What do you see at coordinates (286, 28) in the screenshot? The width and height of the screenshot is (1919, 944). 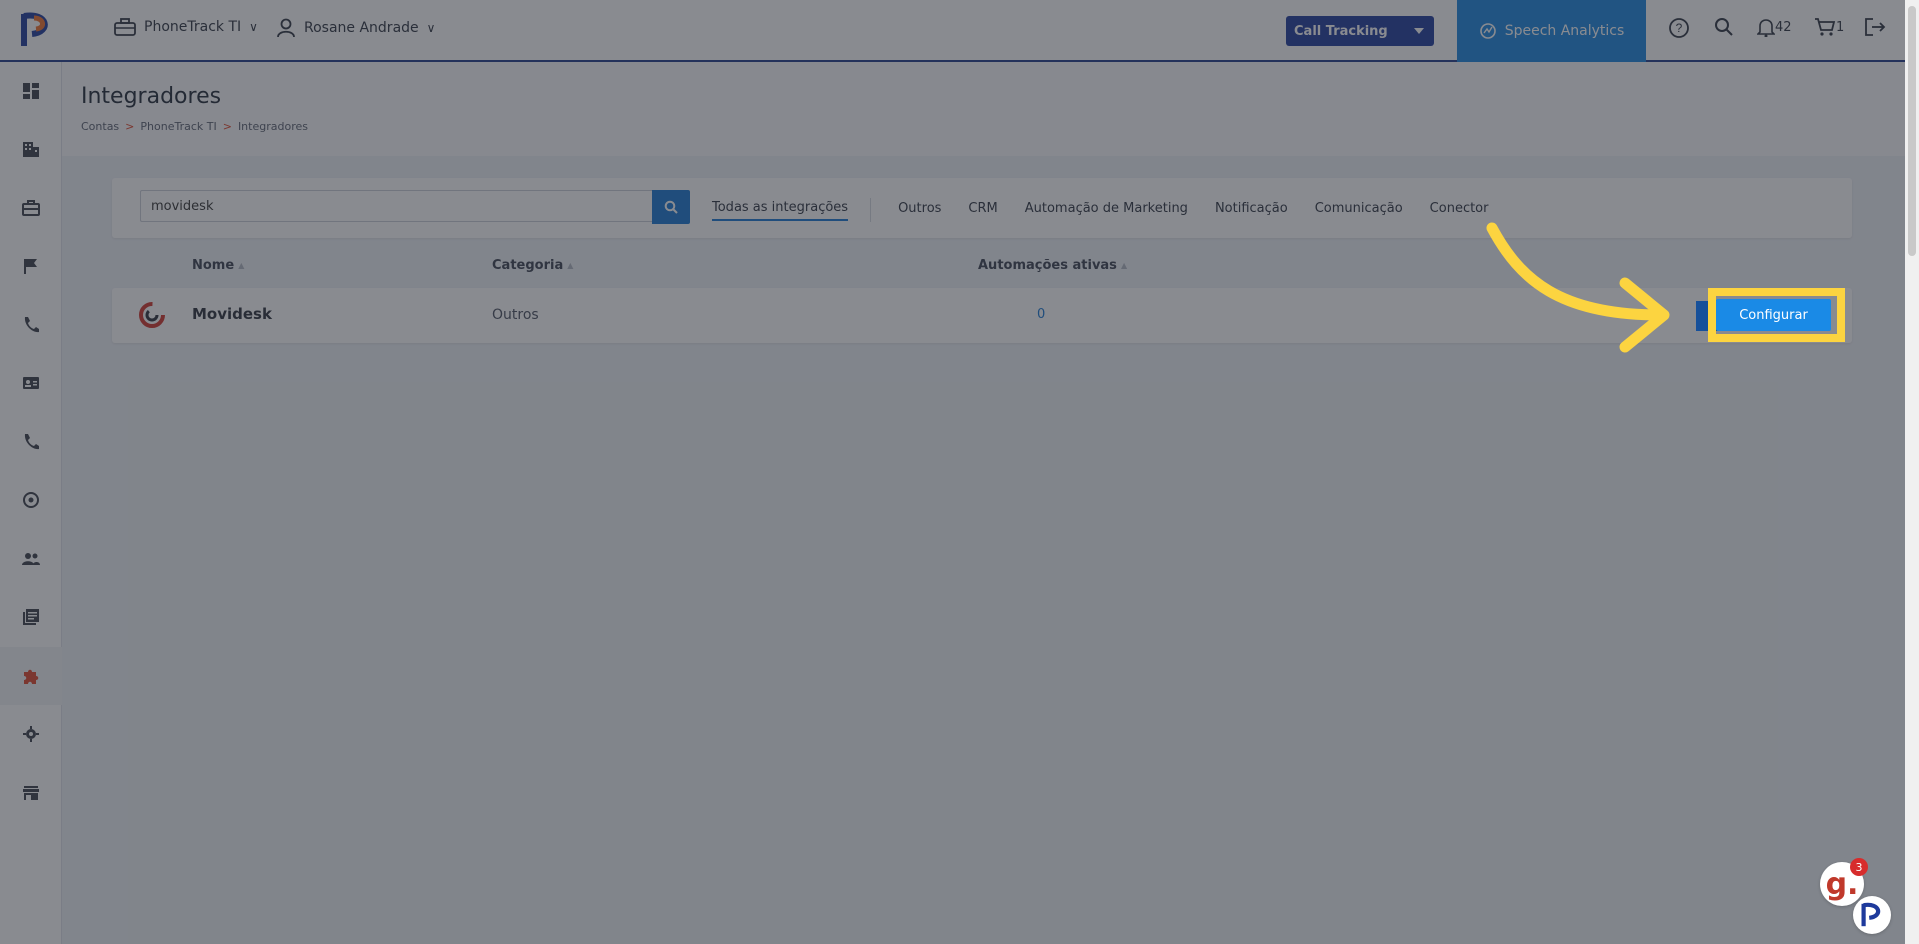 I see `user-icon` at bounding box center [286, 28].